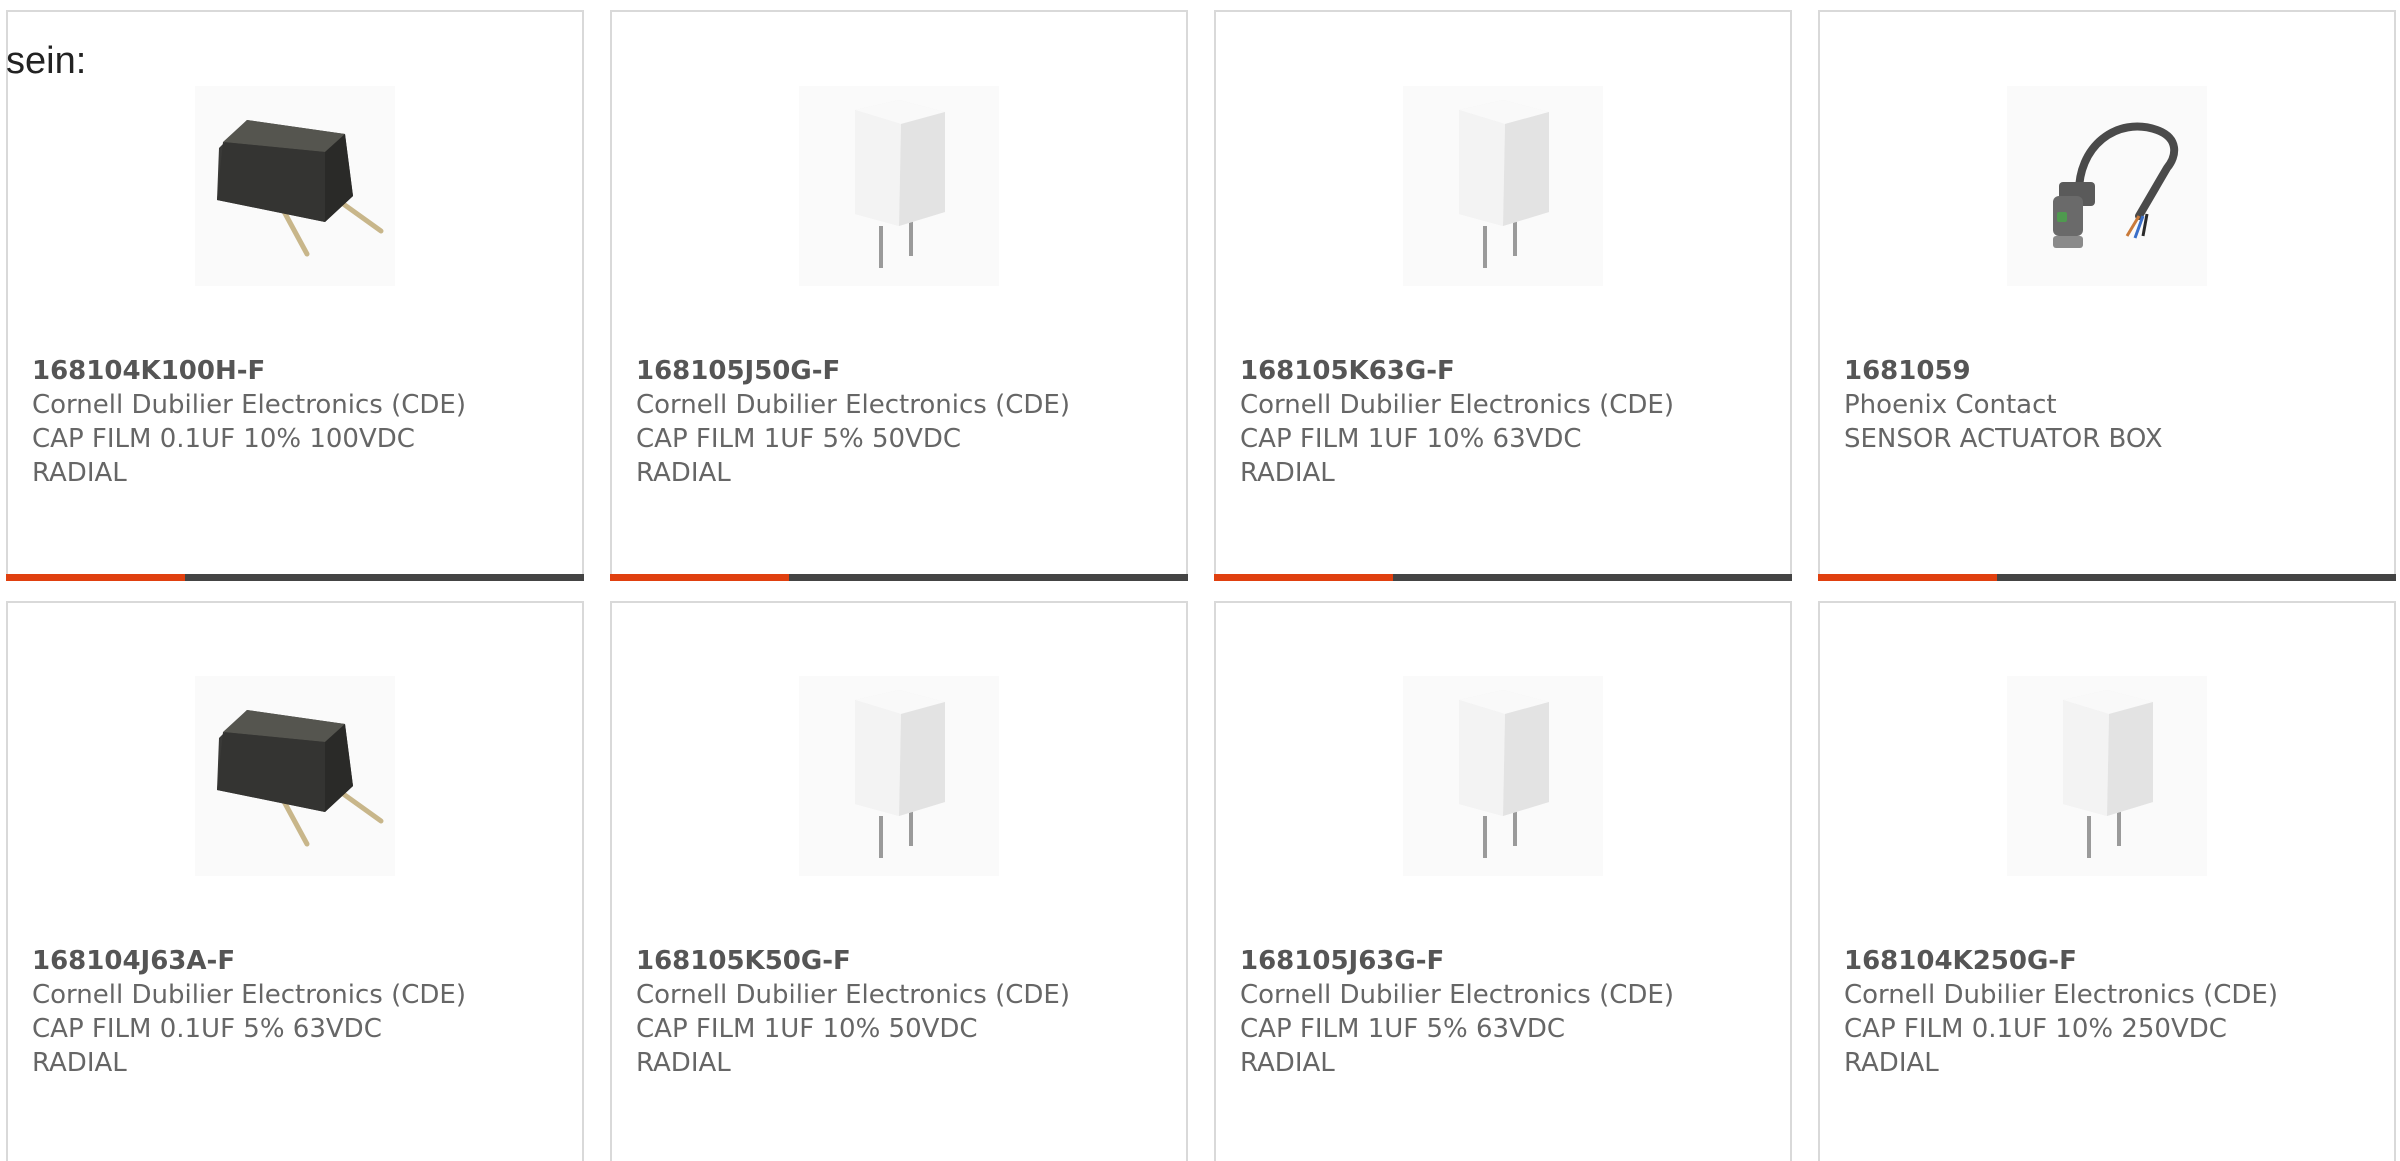 This screenshot has width=2400, height=1161. What do you see at coordinates (2113, 961) in the screenshot?
I see `part-number-link: 168104K250G-F` at bounding box center [2113, 961].